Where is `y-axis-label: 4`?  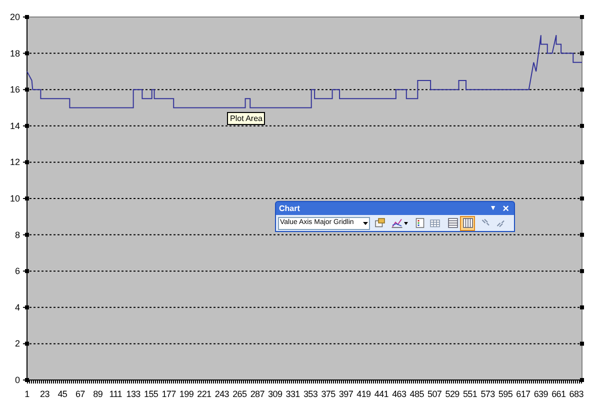
y-axis-label: 4 is located at coordinates (17, 307).